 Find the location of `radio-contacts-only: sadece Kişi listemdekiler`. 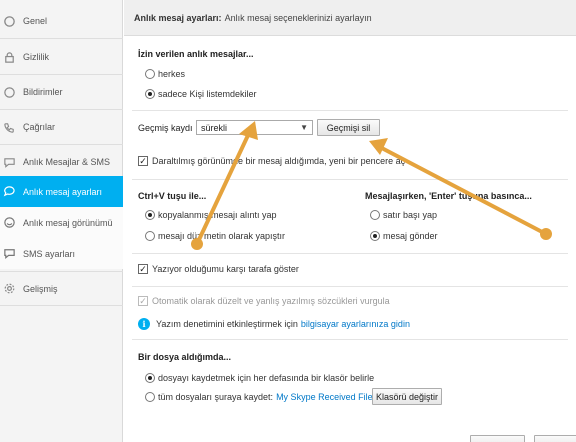

radio-contacts-only: sadece Kişi listemdekiler is located at coordinates (201, 94).